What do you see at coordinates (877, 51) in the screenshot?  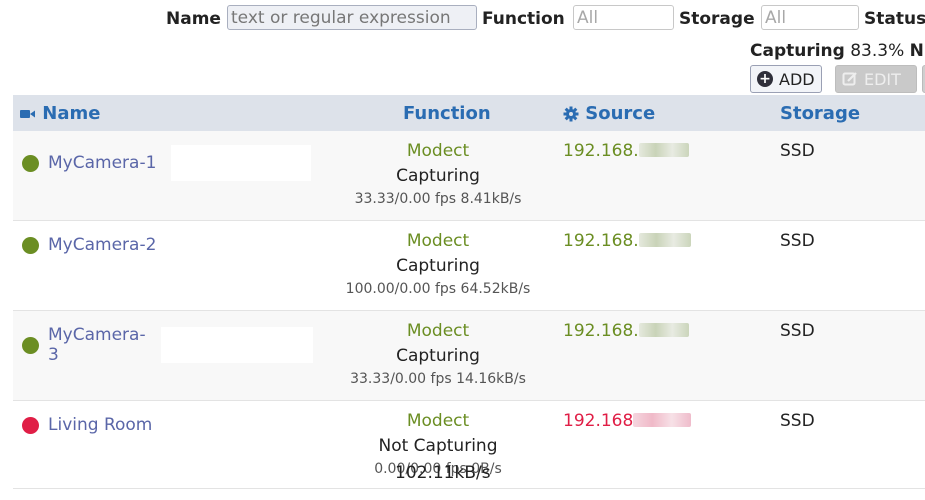 I see `capturing-value: 83.3%` at bounding box center [877, 51].